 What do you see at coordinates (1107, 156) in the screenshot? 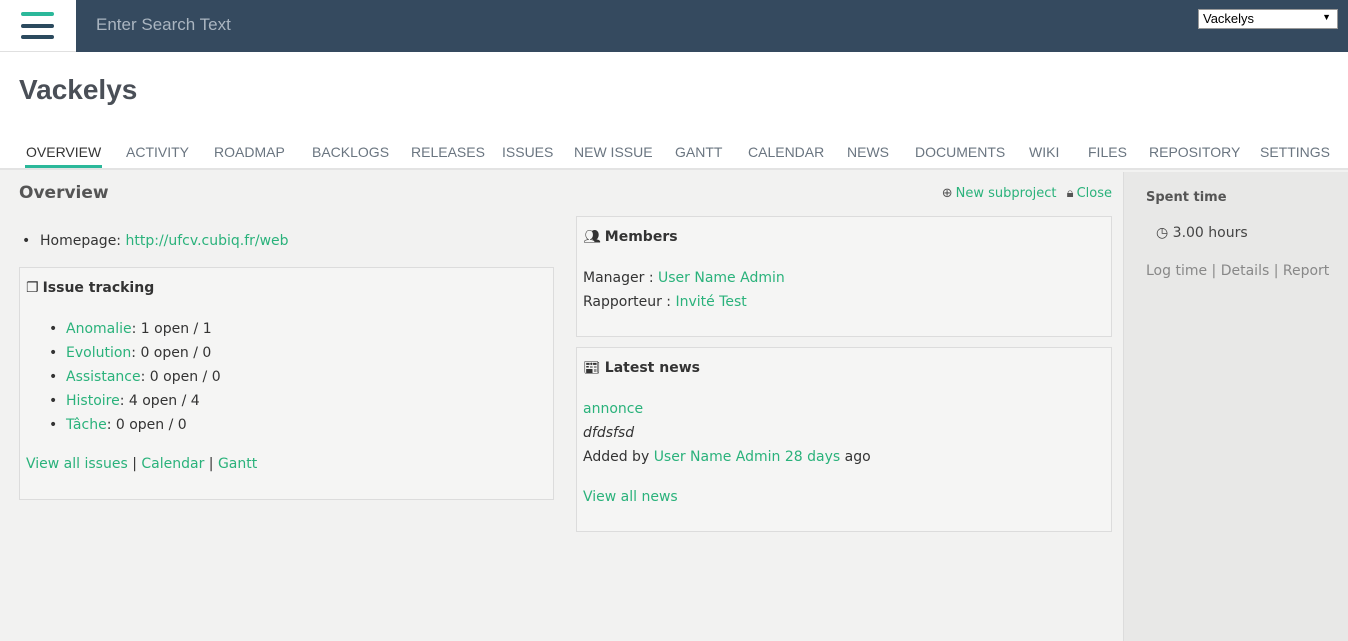
I see `tab-files: FILES` at bounding box center [1107, 156].